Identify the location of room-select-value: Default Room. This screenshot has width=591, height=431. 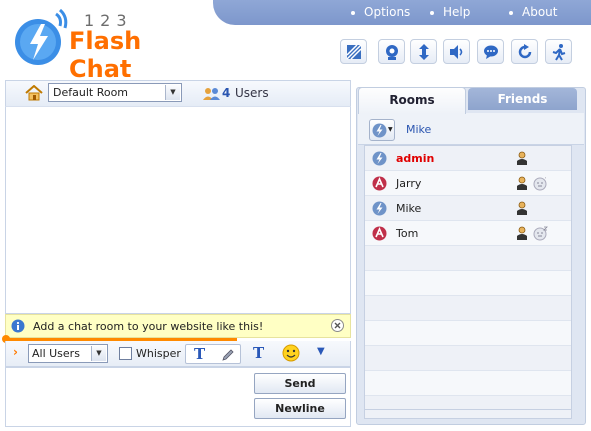
(91, 92).